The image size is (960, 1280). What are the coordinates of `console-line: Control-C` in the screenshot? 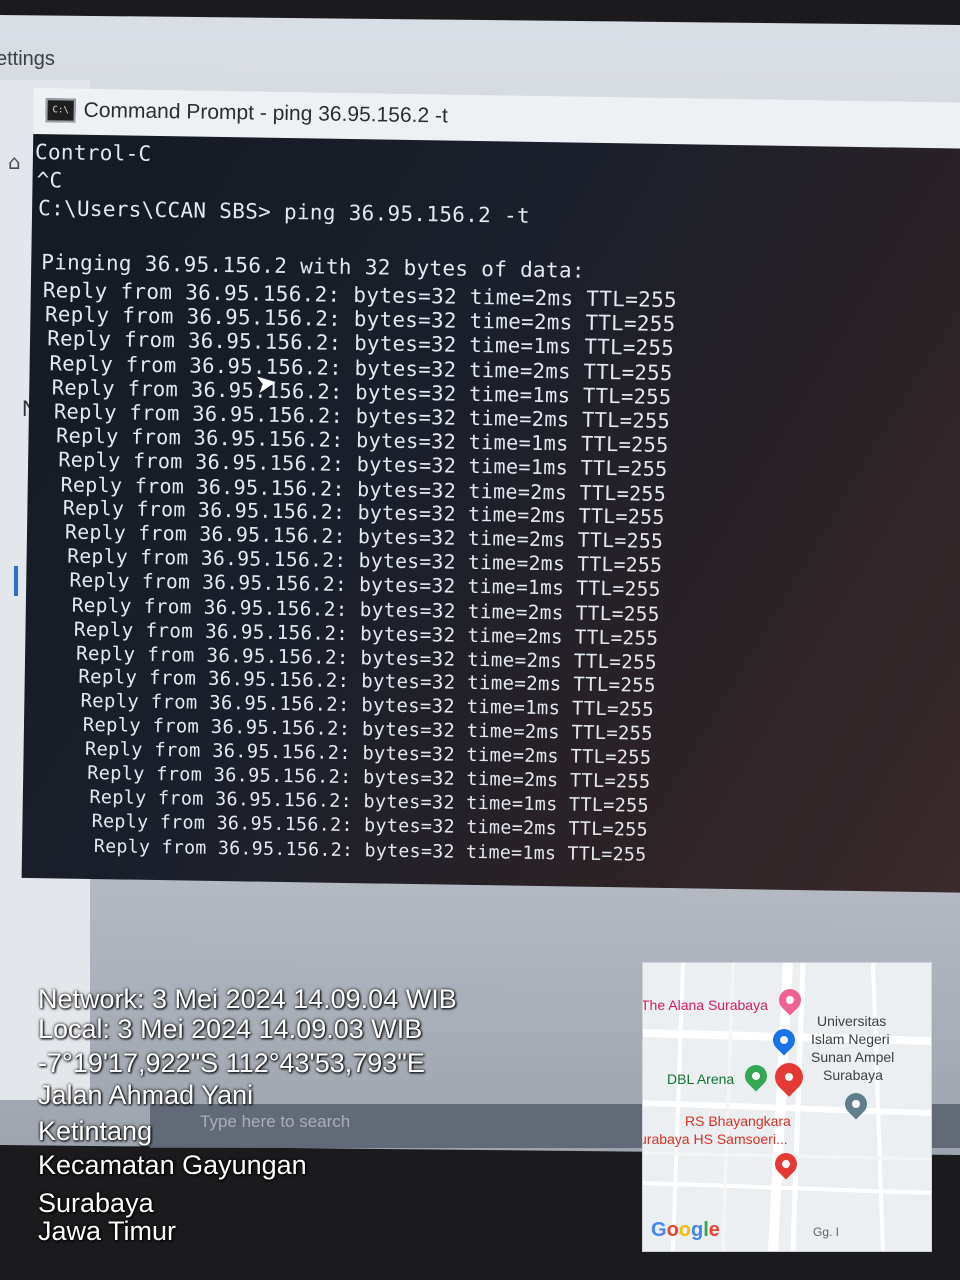 It's located at (93, 153).